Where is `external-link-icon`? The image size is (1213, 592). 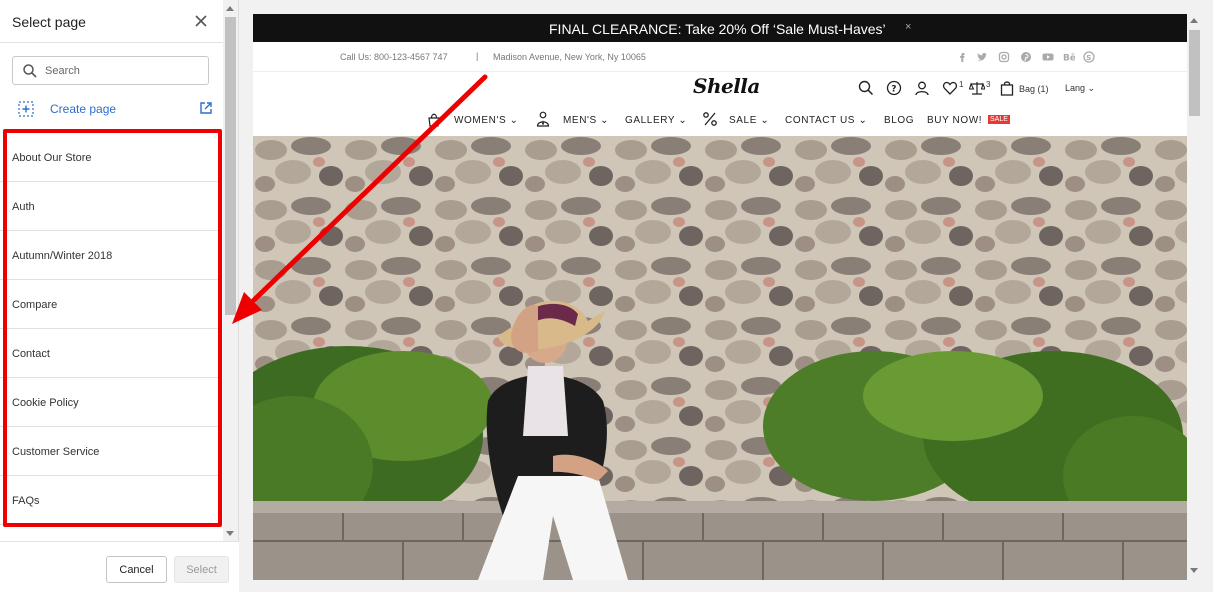 external-link-icon is located at coordinates (206, 108).